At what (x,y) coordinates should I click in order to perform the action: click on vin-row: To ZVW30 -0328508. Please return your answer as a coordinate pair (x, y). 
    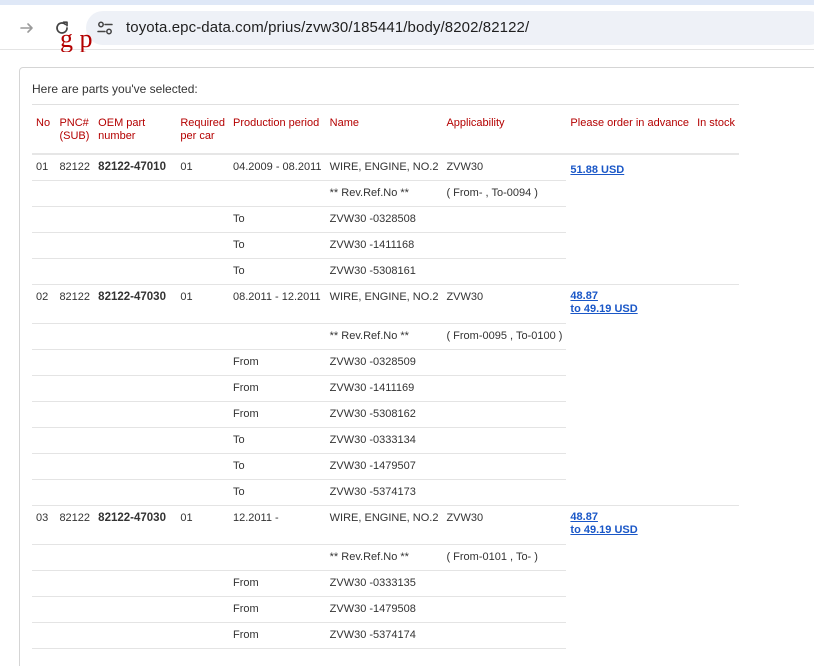
    Looking at the image, I should click on (385, 218).